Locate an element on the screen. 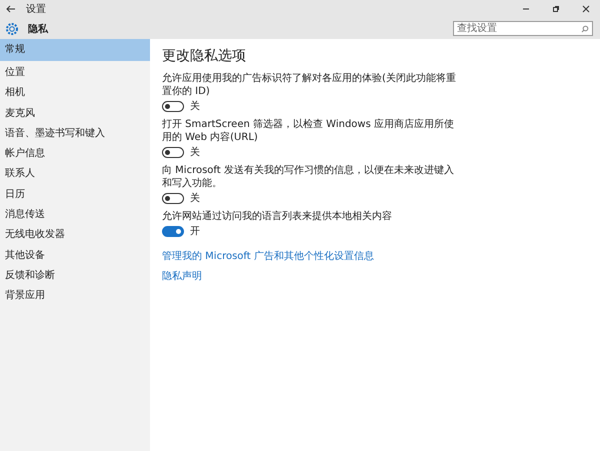 Image resolution: width=600 pixels, height=451 pixels. link: 隐私声明 is located at coordinates (182, 276).